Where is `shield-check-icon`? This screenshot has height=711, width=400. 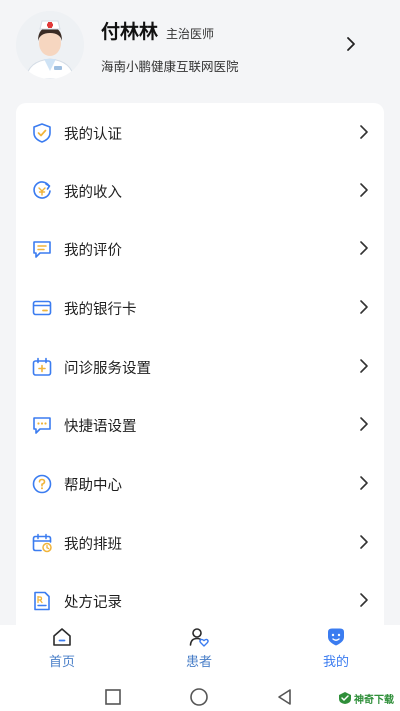
shield-check-icon is located at coordinates (42, 133).